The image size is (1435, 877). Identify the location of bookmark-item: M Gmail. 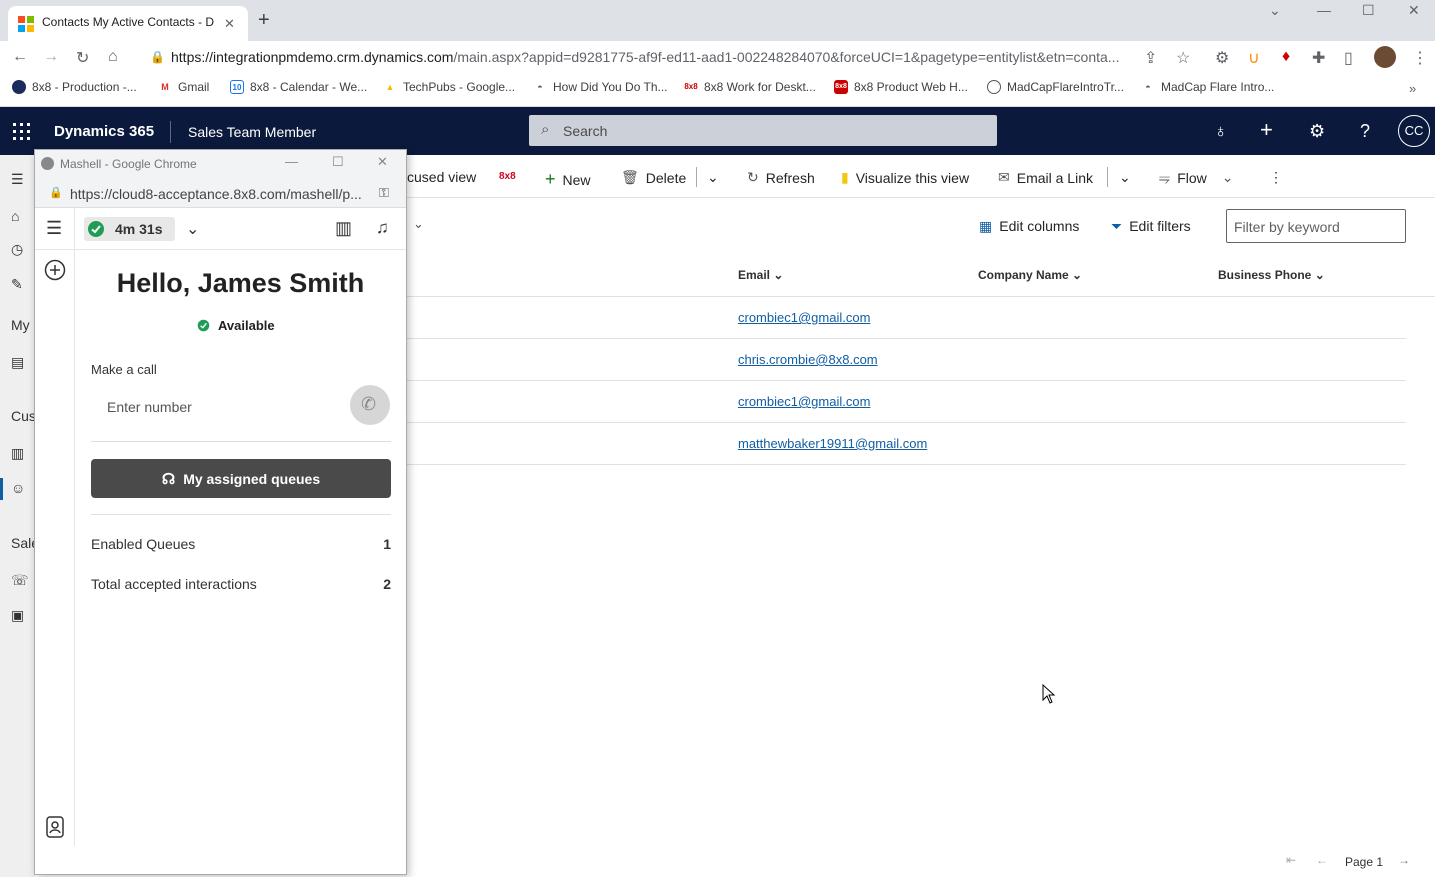
(183, 87).